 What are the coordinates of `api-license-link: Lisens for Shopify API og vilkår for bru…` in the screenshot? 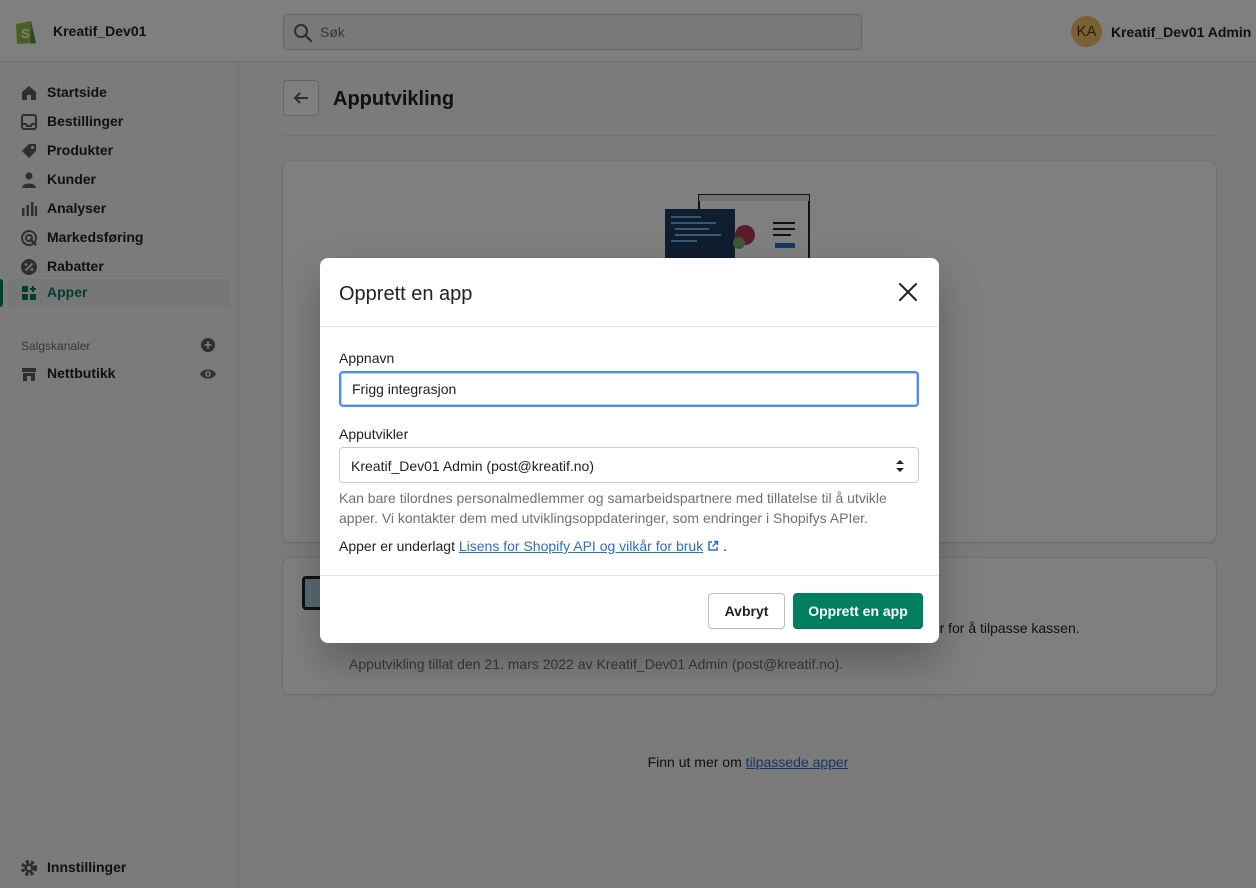 It's located at (589, 546).